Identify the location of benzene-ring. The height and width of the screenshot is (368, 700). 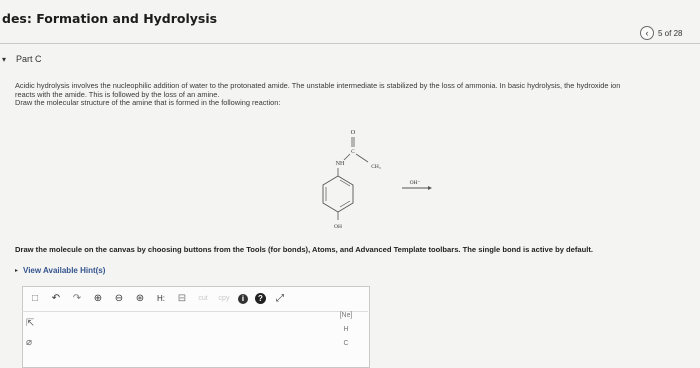
(338, 194).